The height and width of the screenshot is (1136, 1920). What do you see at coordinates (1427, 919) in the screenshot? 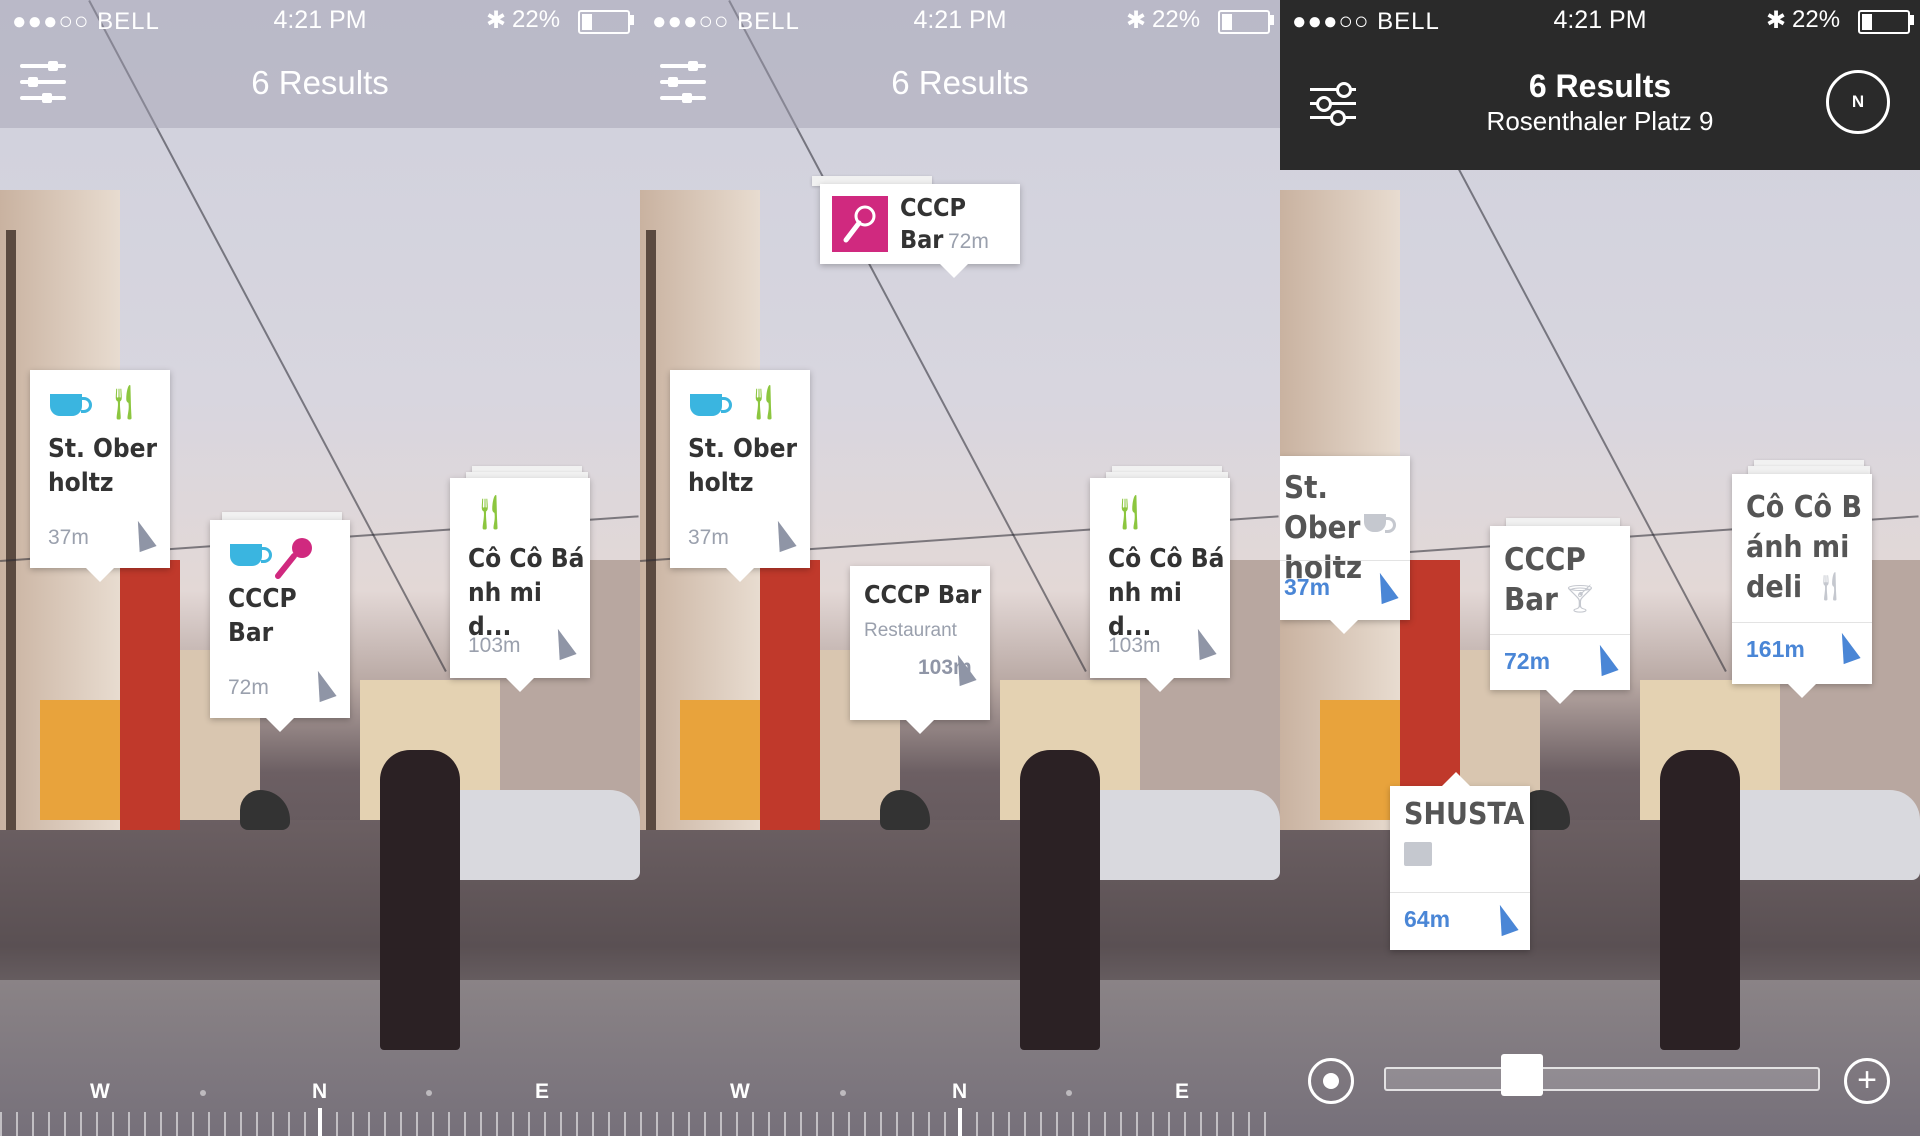
I see `poi-distance: 64m` at bounding box center [1427, 919].